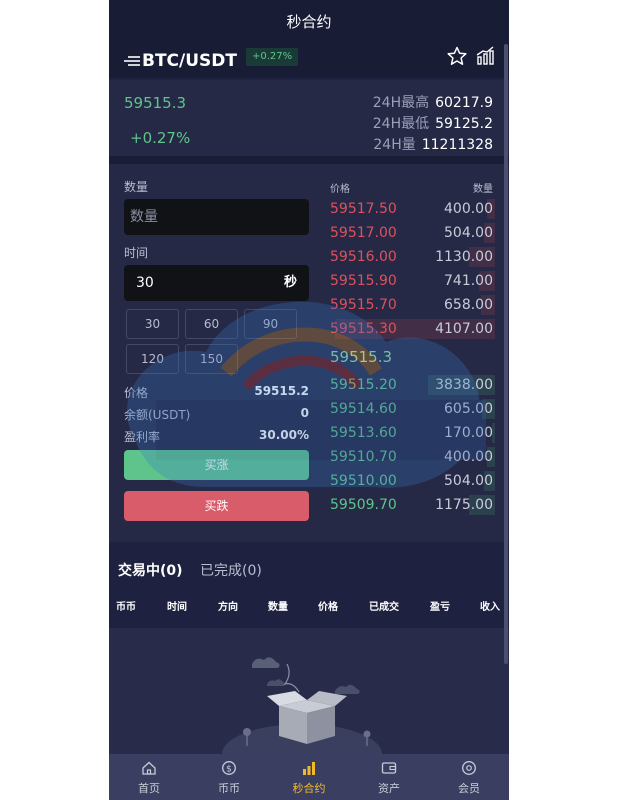 This screenshot has width=619, height=800. Describe the element at coordinates (149, 788) in the screenshot. I see `nav-home-label: 首页` at that location.